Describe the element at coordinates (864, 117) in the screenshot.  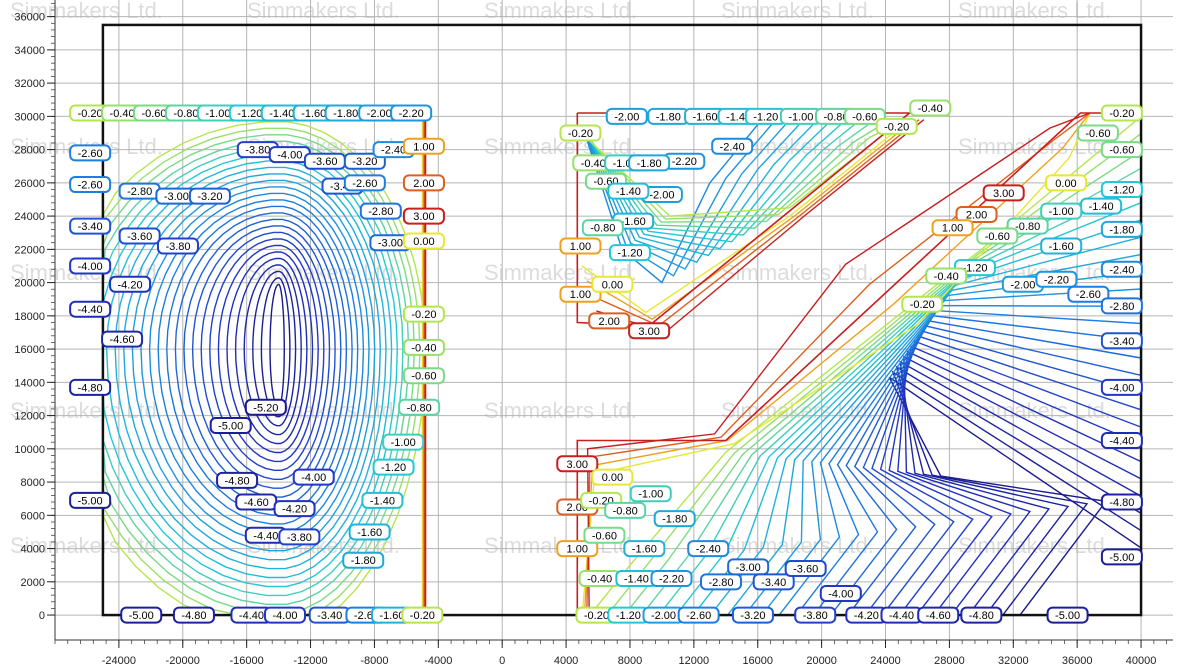
I see `contour-label-text: -0.60` at that location.